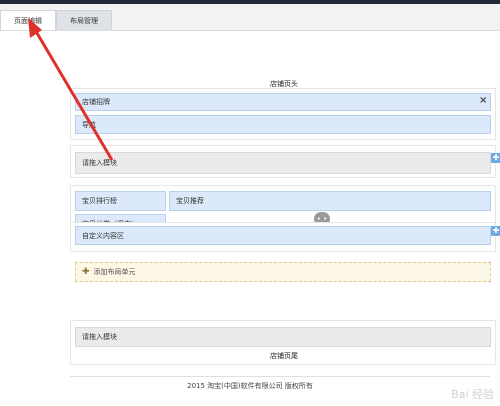  I want to click on annotation-arrow-icon, so click(71, 89).